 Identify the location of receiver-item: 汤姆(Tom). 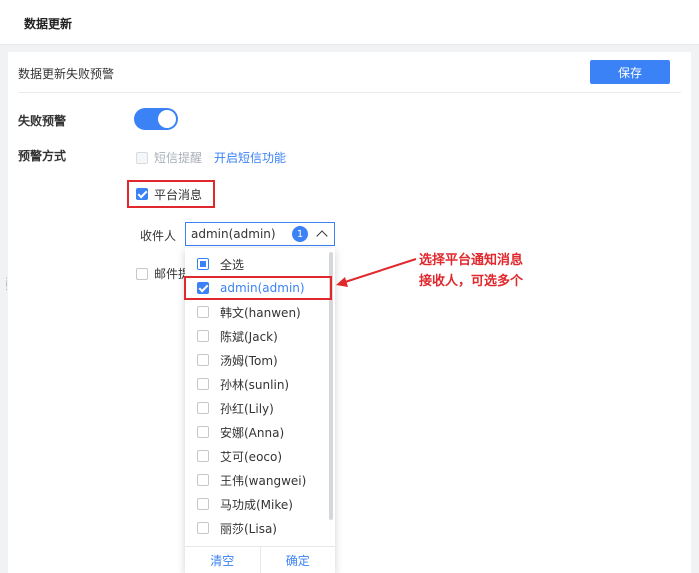
(257, 360).